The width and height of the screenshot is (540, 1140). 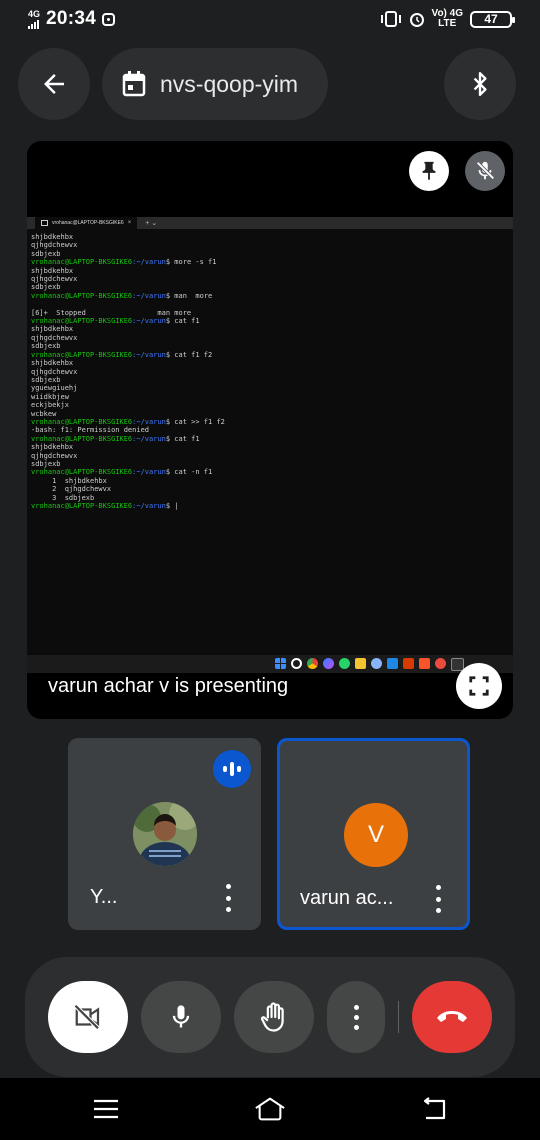 I want to click on home-icon, so click(x=270, y=1109).